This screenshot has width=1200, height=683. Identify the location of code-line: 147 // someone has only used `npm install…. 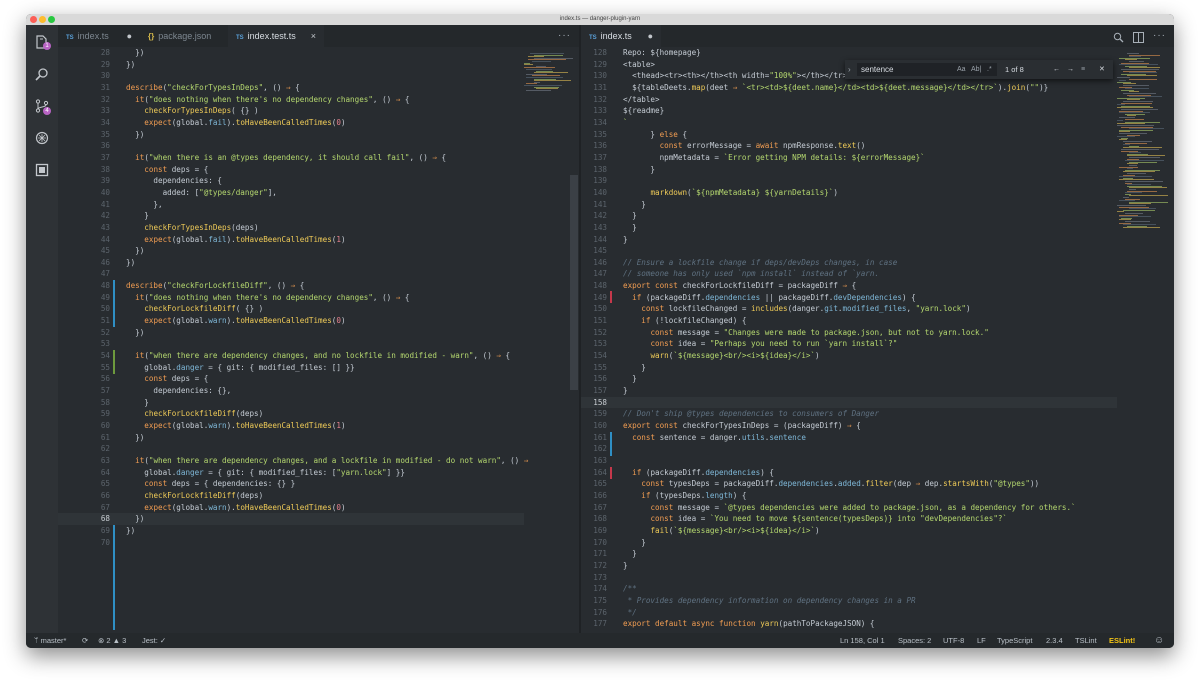
(849, 274).